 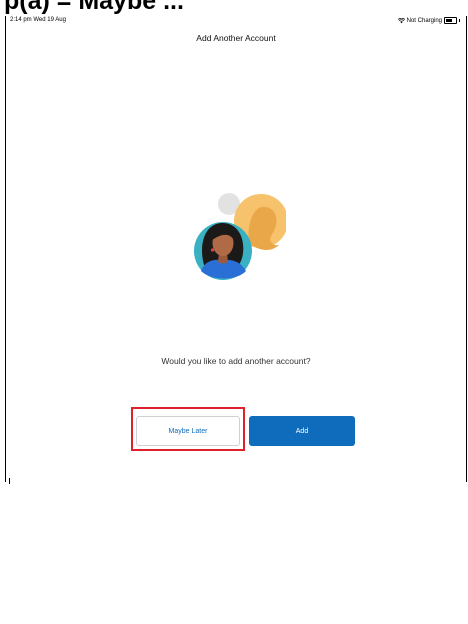 What do you see at coordinates (38, 20) in the screenshot?
I see `status-time: 2:14 pm Wed 19 Aug` at bounding box center [38, 20].